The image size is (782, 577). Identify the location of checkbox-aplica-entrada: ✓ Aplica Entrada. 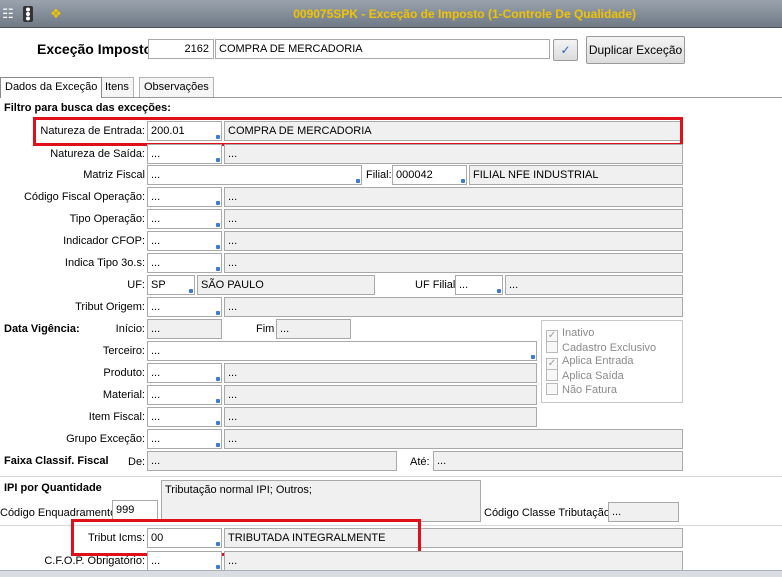
(590, 362).